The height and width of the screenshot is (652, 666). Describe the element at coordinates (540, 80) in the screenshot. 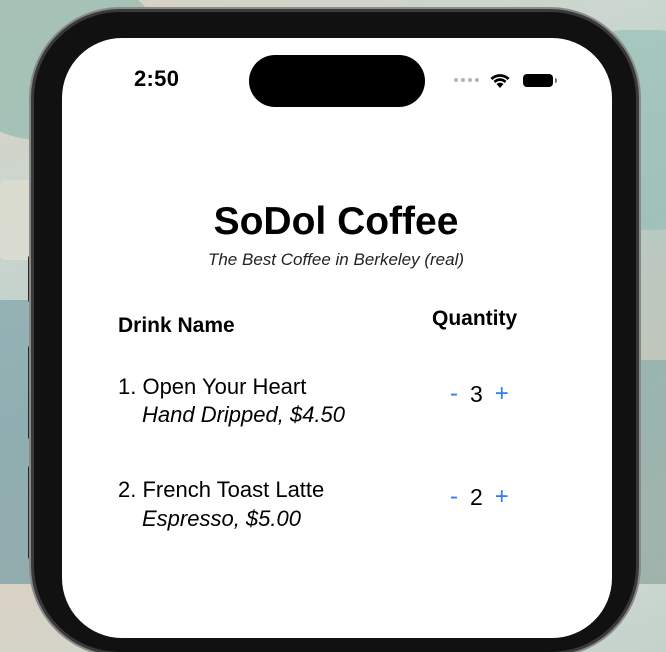

I see `battery-icon` at that location.